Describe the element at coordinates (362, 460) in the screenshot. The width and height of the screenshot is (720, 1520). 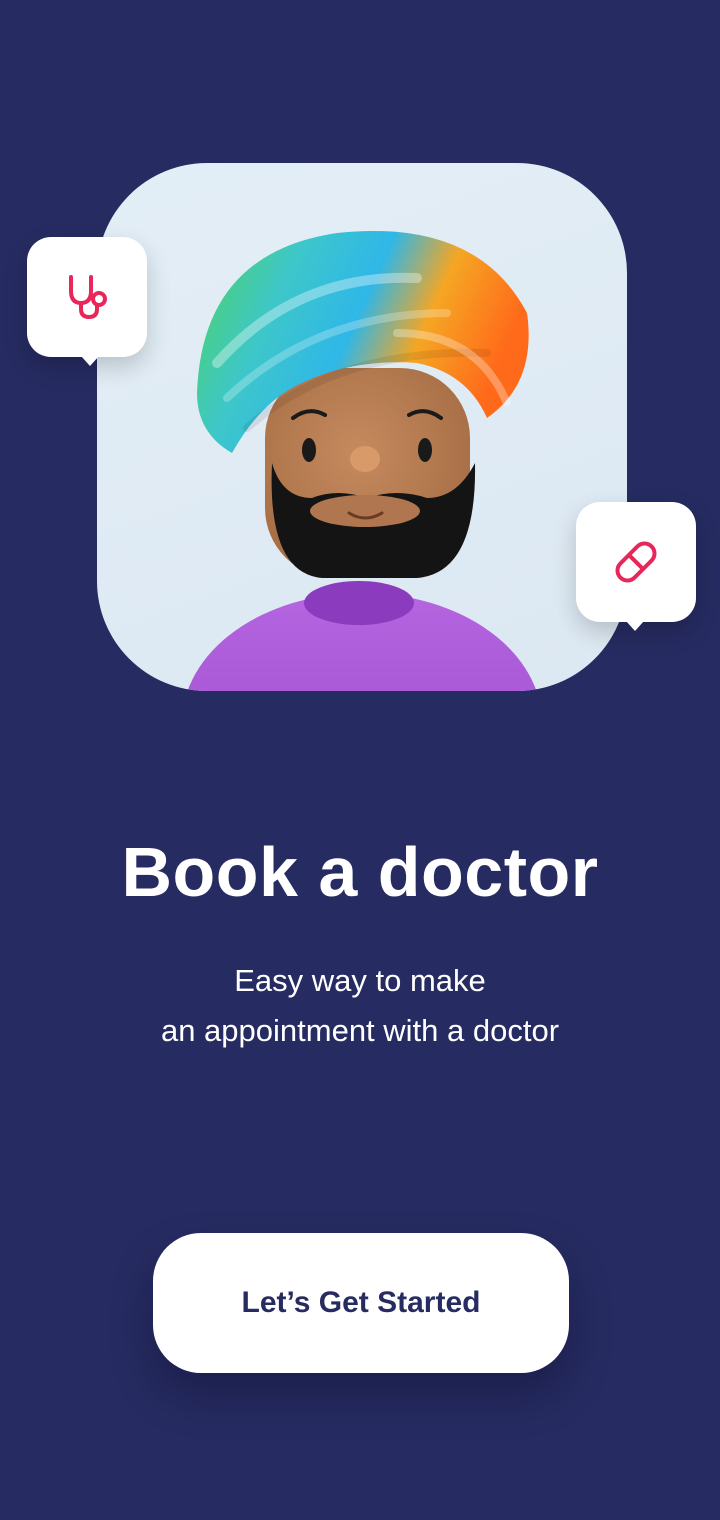
I see `doctor-avatar-illustration` at that location.